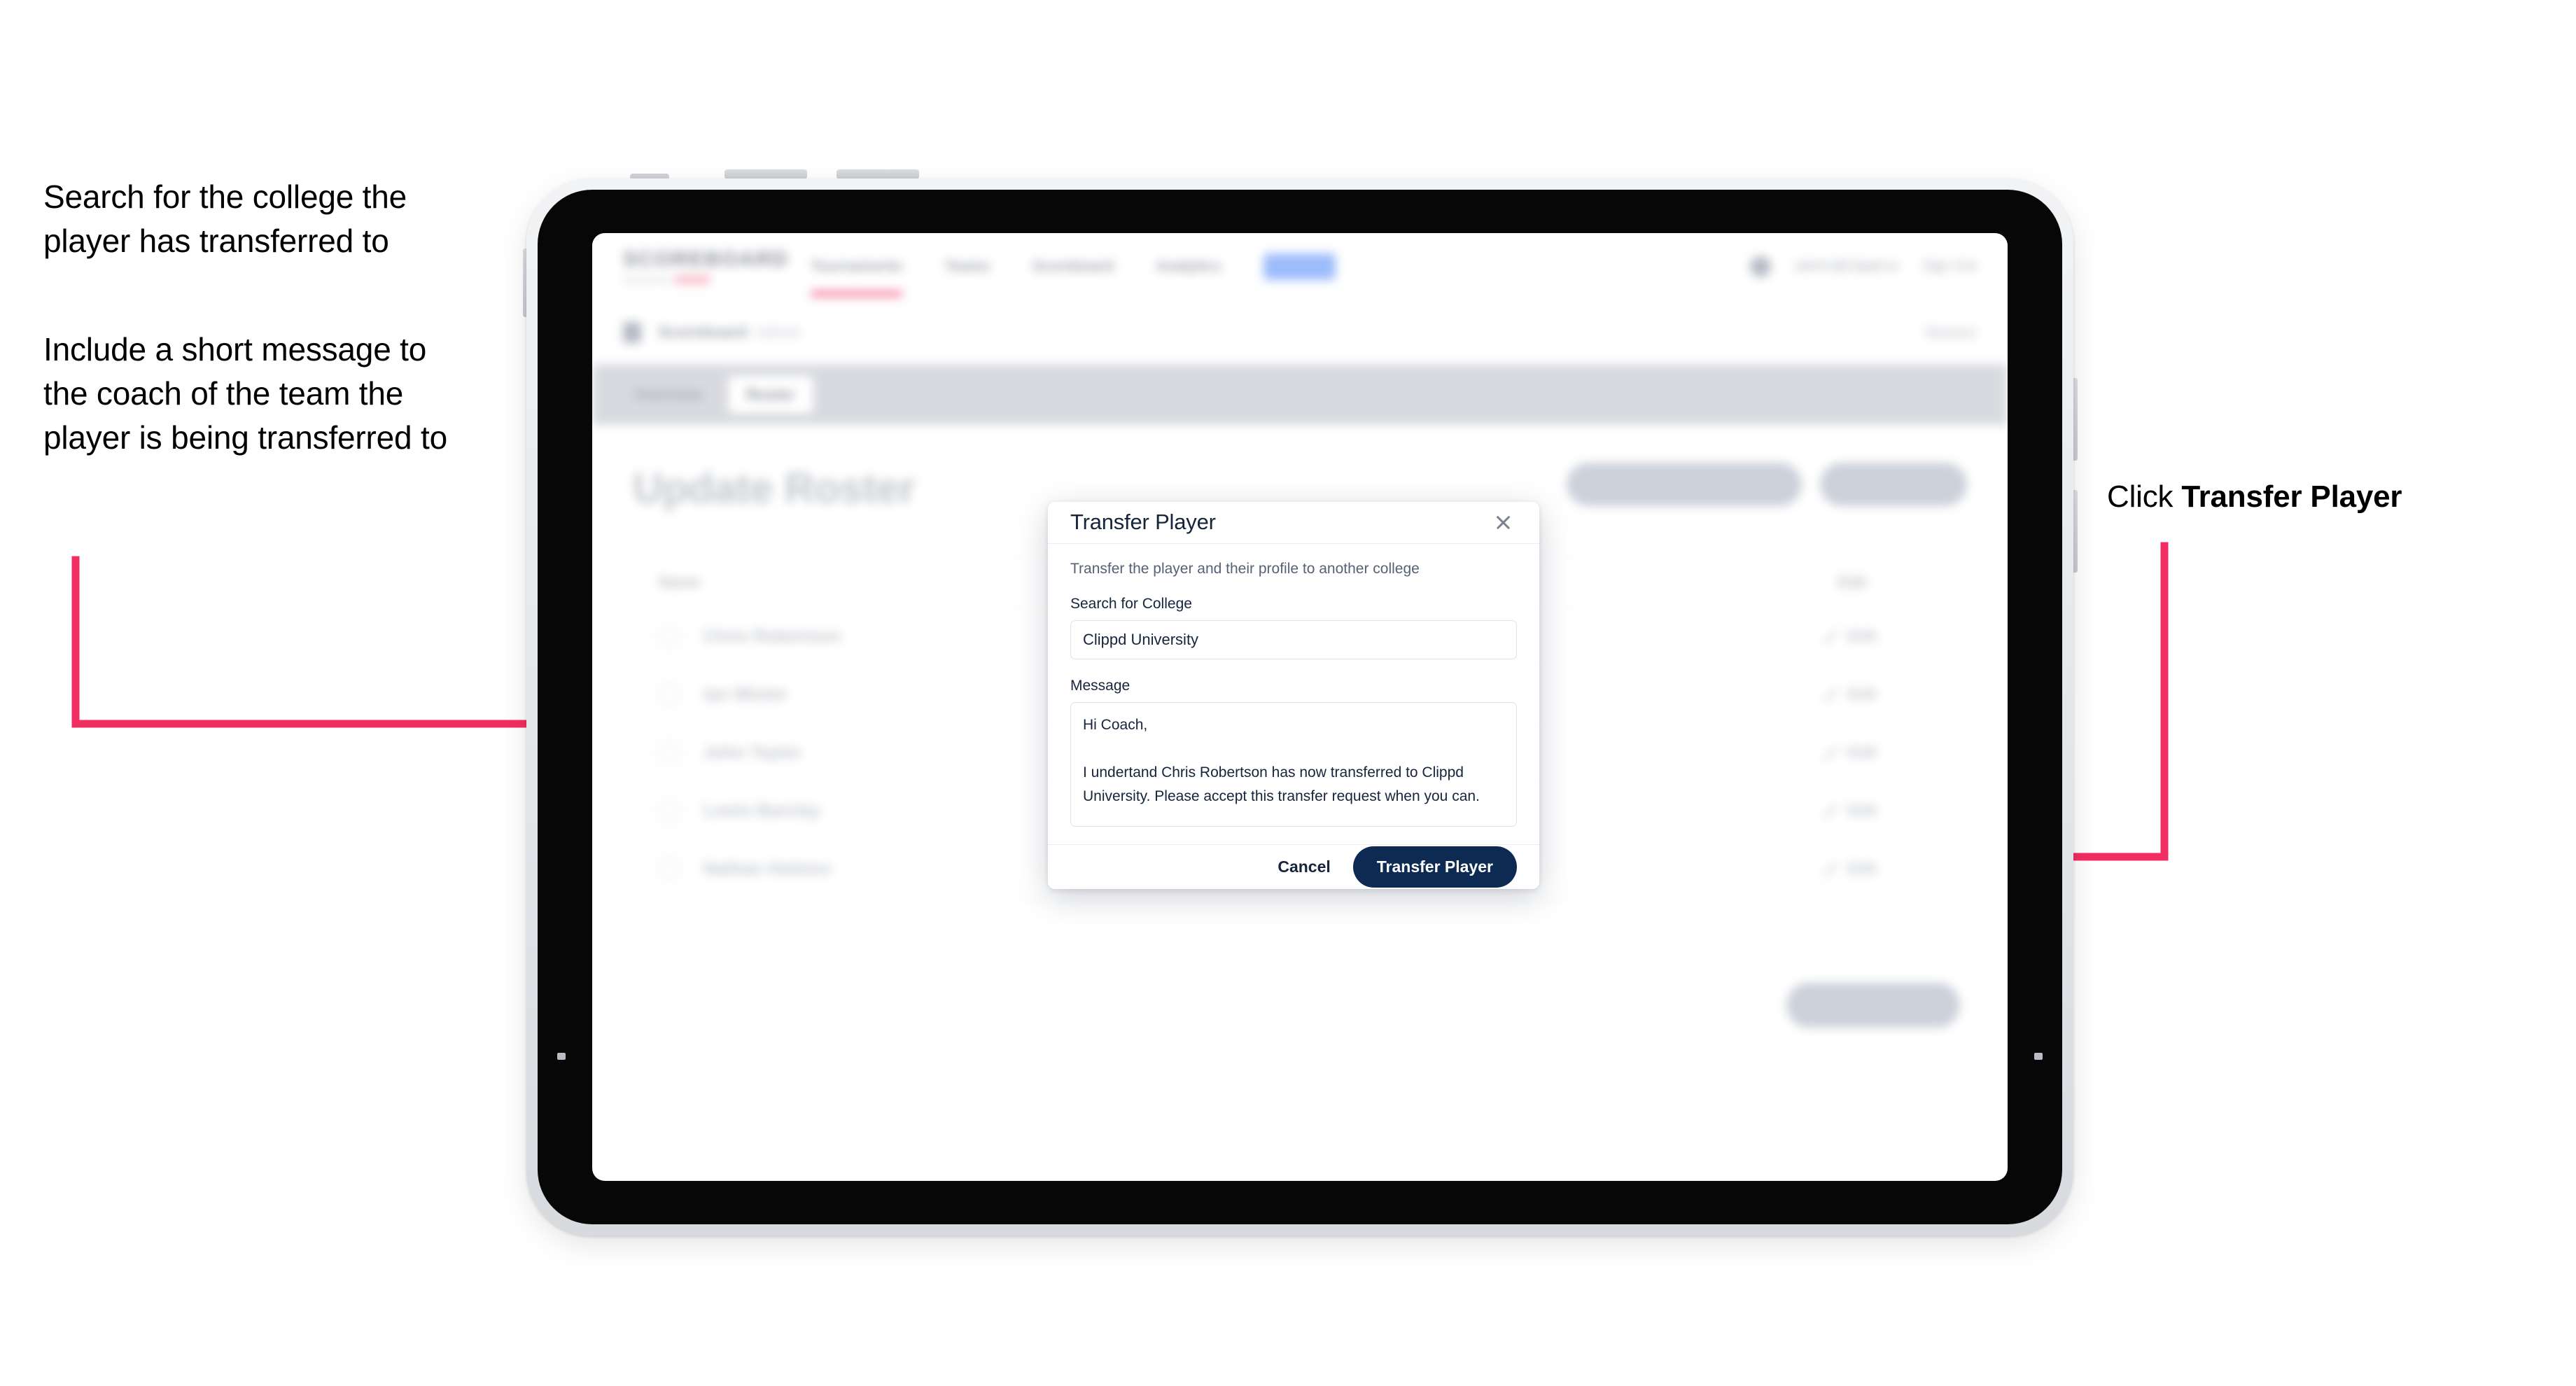  I want to click on header-right: admin@clippd.io Sign Out, so click(1863, 266).